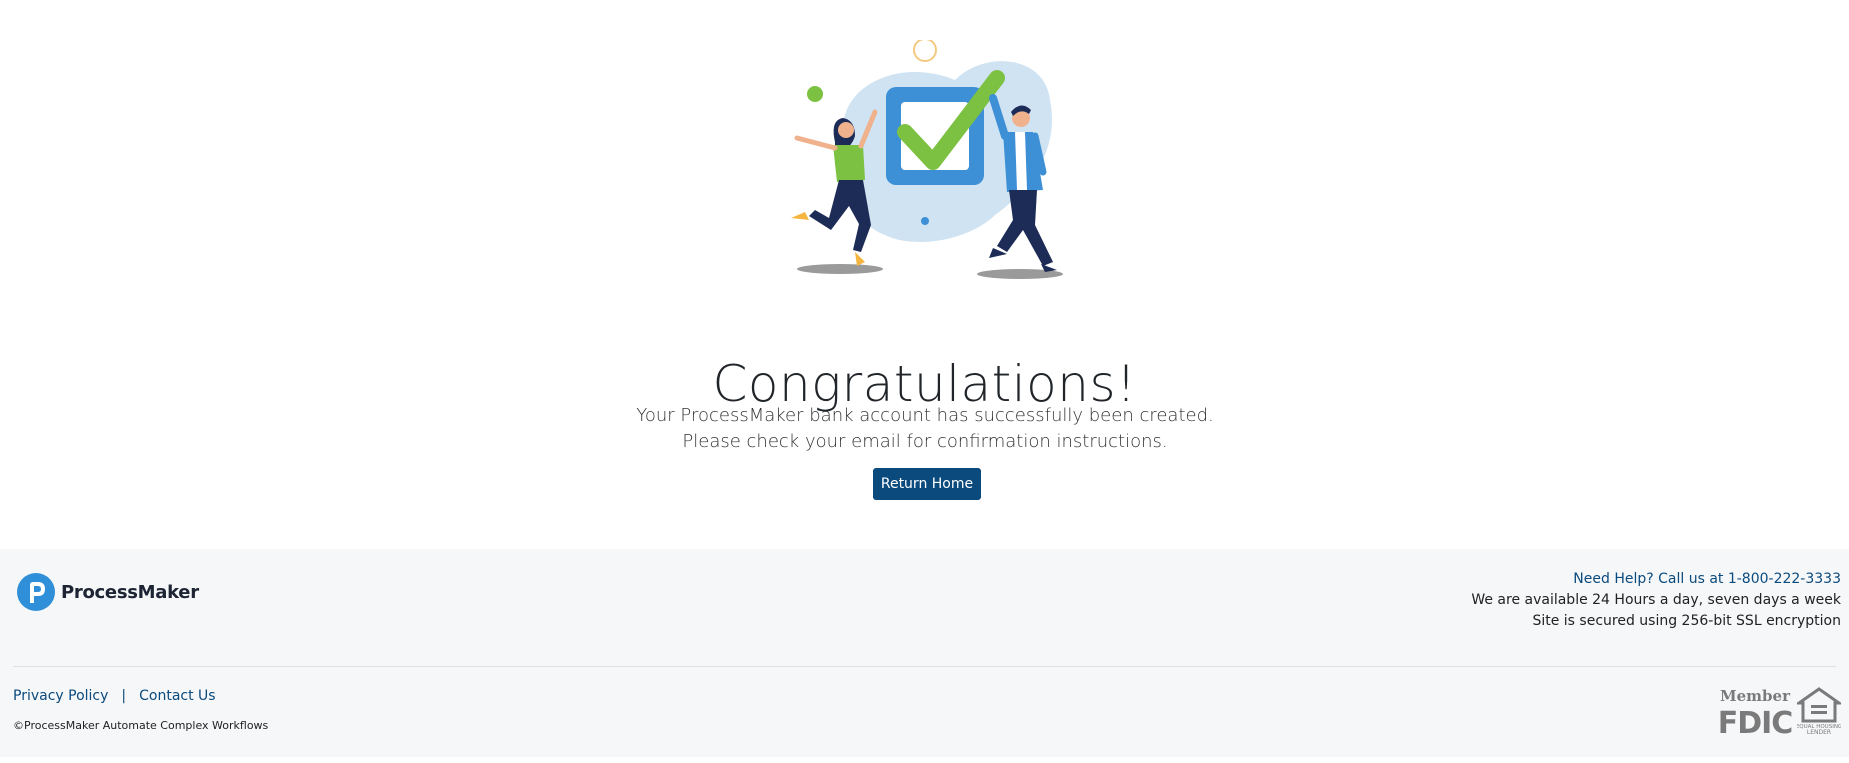  What do you see at coordinates (1755, 696) in the screenshot?
I see `svg-text: Member` at bounding box center [1755, 696].